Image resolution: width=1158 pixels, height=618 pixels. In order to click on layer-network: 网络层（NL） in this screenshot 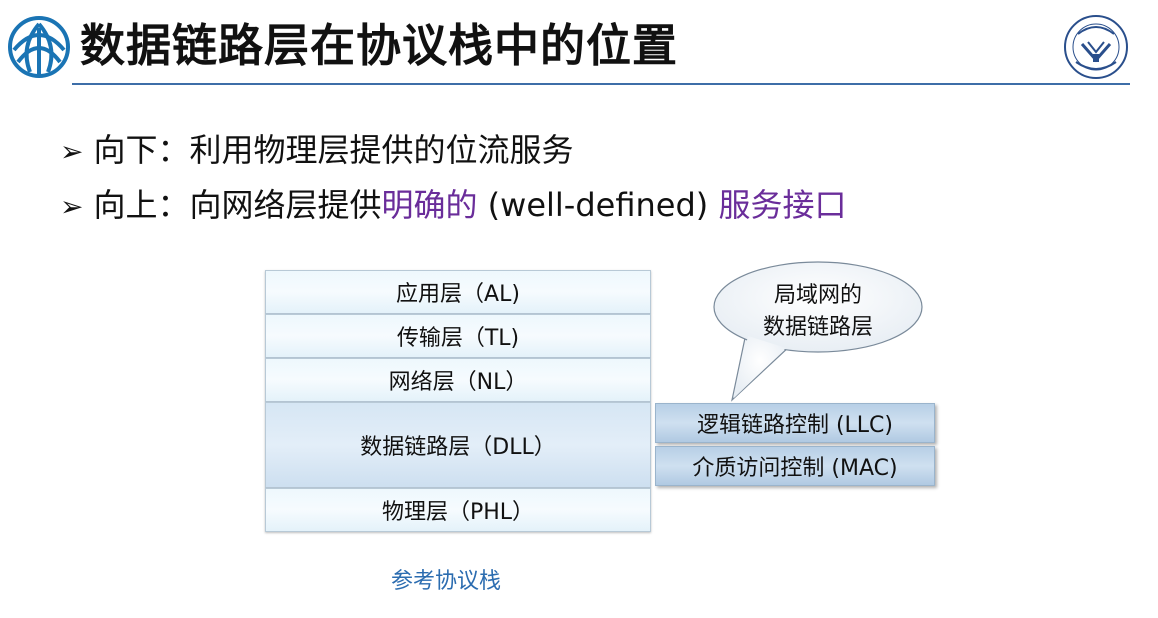, I will do `click(458, 380)`.